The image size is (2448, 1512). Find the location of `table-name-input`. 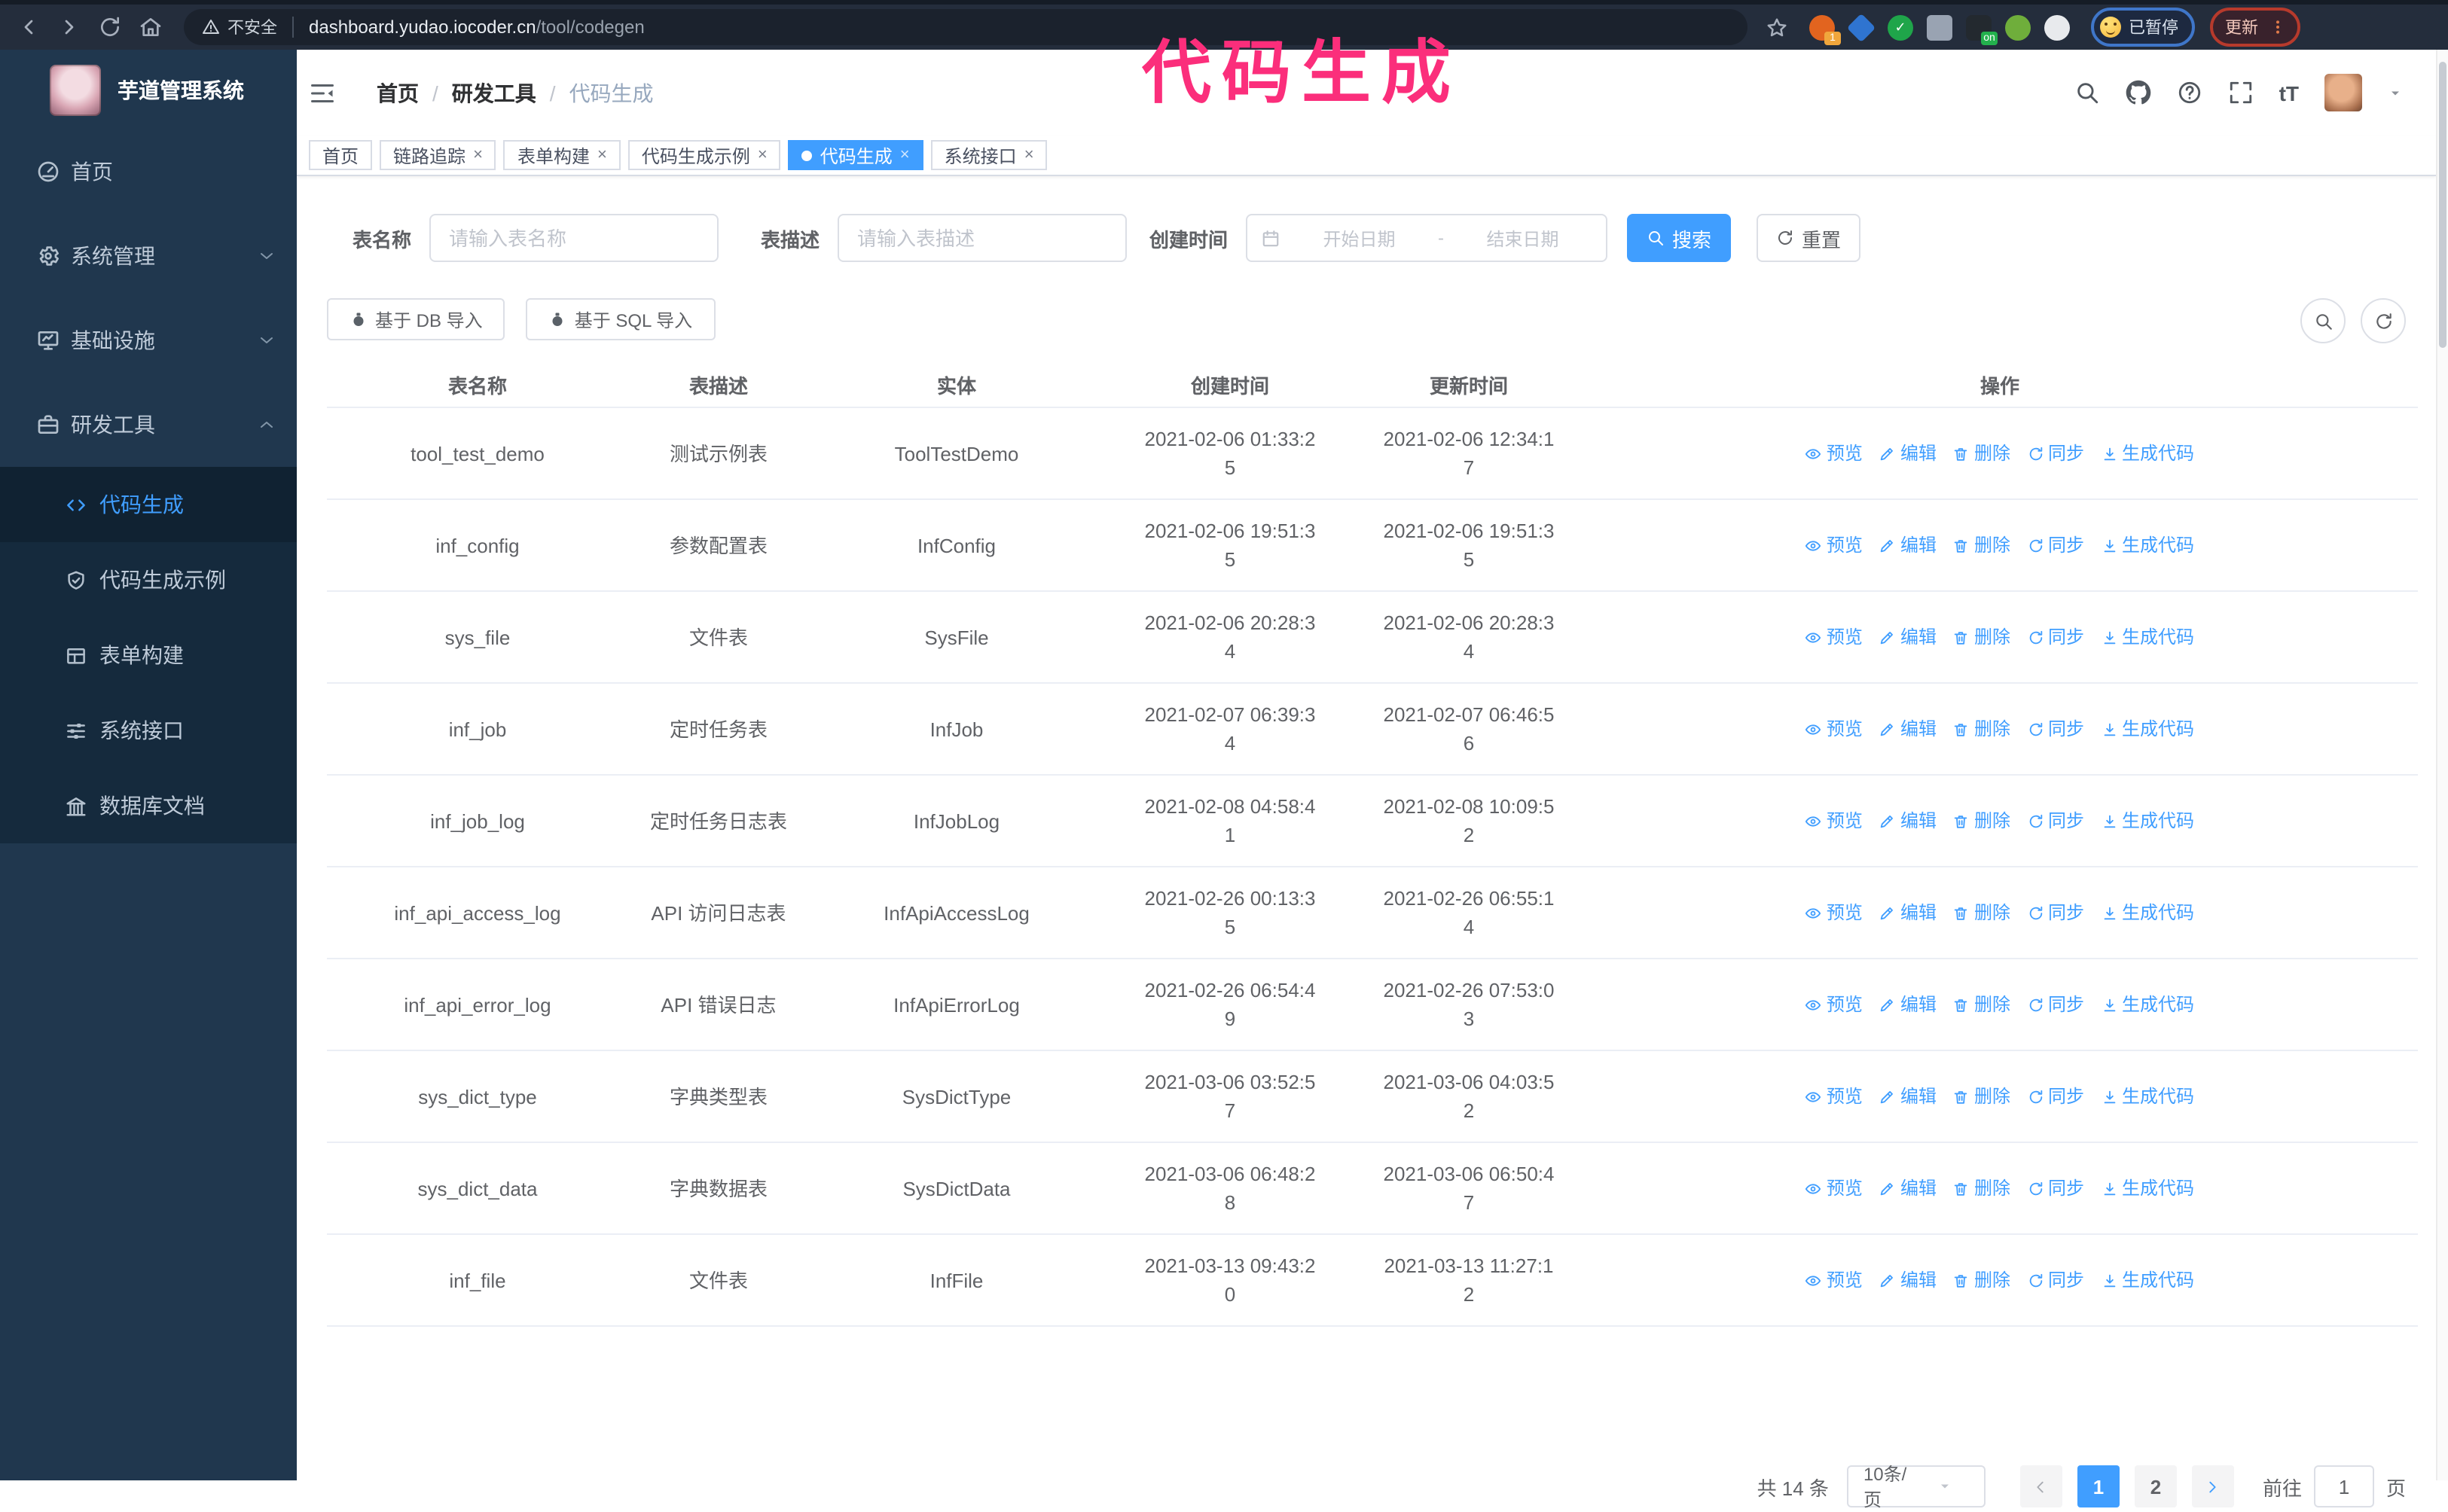

table-name-input is located at coordinates (574, 238).